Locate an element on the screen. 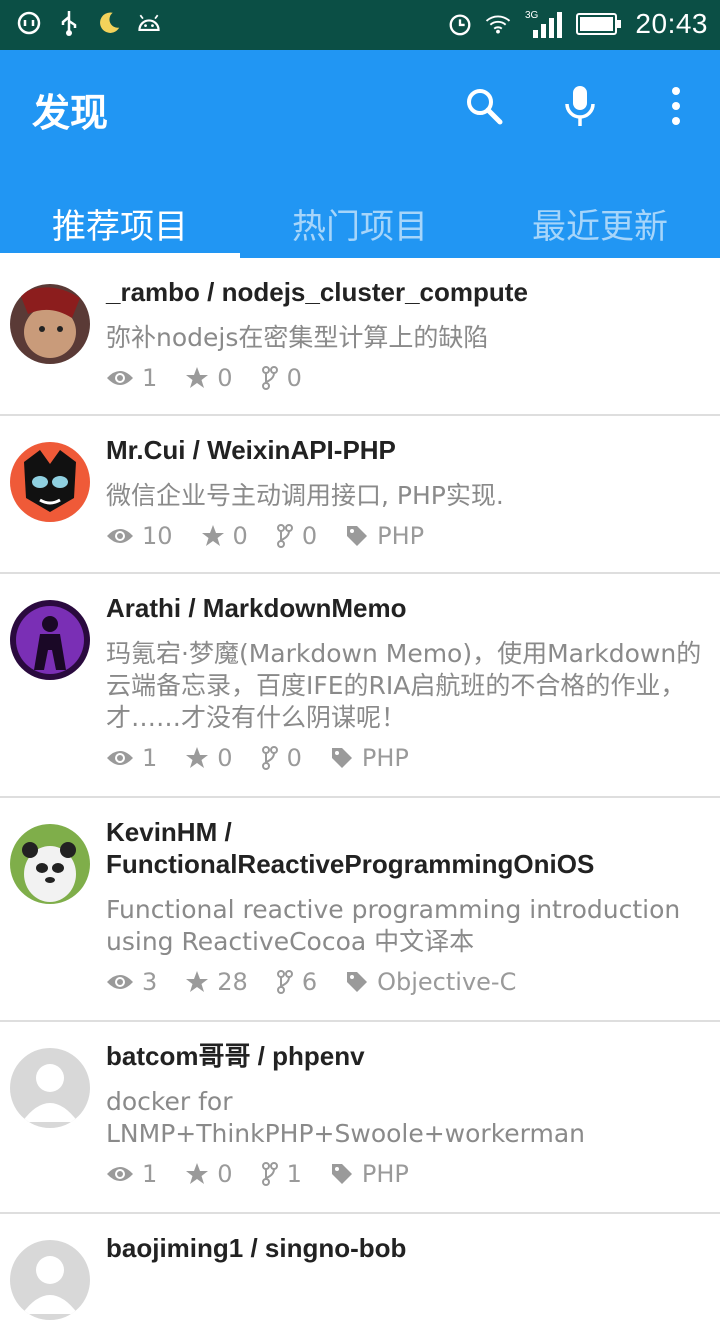  more-options-button is located at coordinates (676, 106).